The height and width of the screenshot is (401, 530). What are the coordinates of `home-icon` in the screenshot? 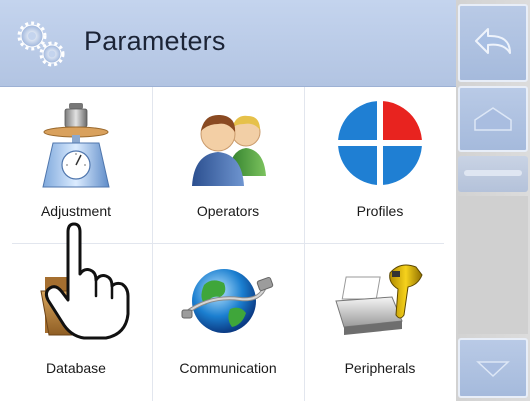 It's located at (493, 119).